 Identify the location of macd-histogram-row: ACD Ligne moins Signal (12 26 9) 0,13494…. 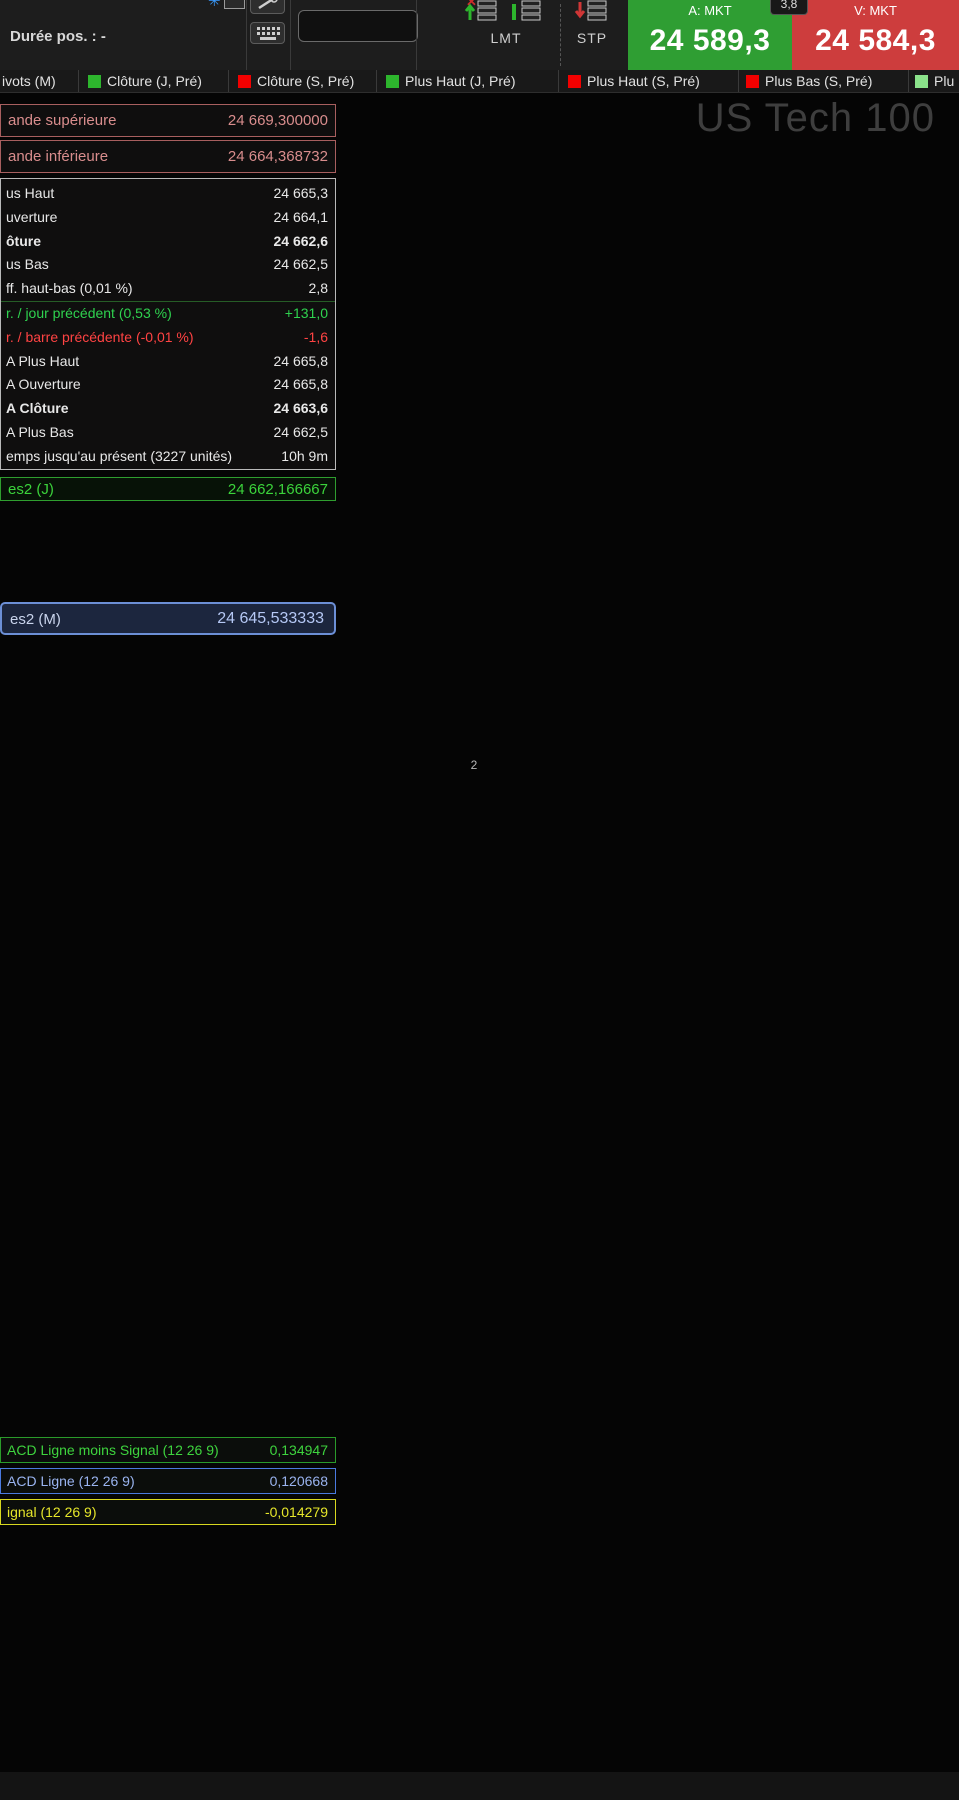
(168, 1450).